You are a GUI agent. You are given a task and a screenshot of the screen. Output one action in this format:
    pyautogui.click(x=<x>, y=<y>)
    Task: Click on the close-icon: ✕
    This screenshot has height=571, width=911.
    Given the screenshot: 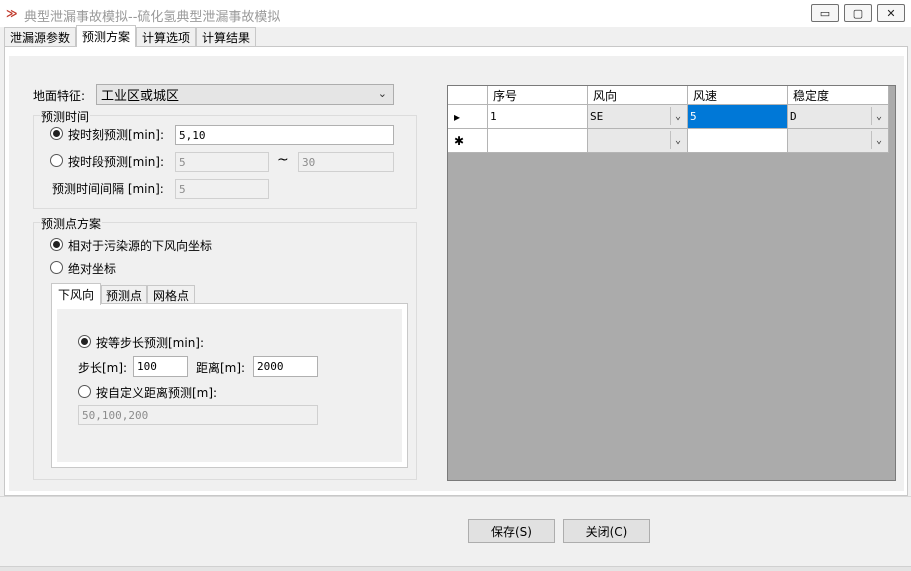 What is the action you would take?
    pyautogui.click(x=891, y=13)
    